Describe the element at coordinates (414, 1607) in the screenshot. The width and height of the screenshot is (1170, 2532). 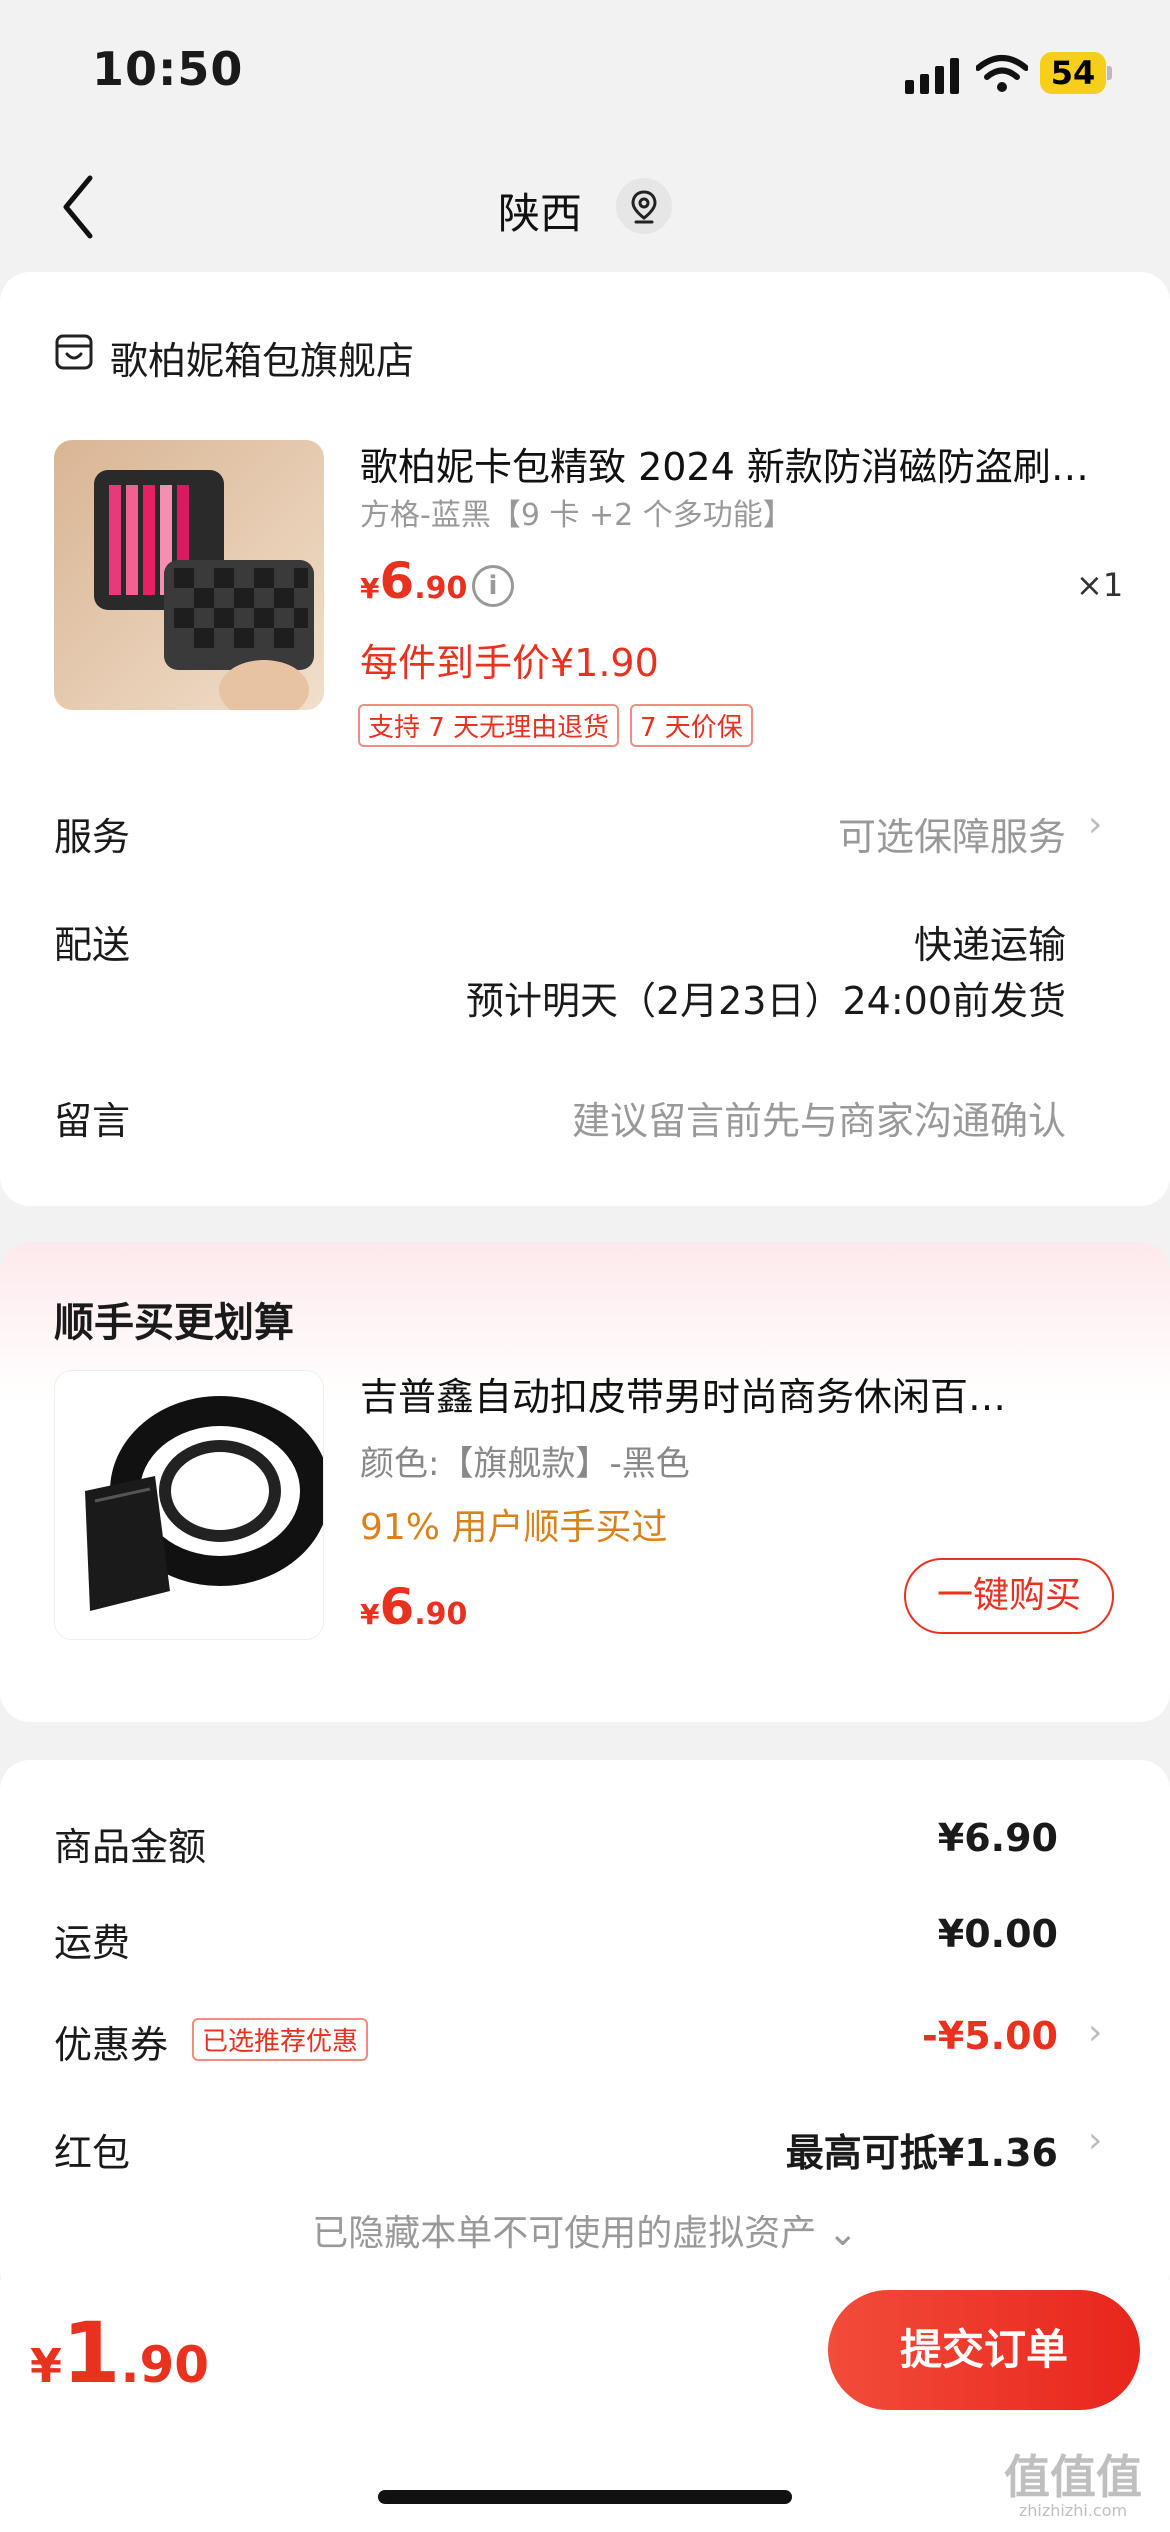
I see `upsell-price: ¥6.90` at that location.